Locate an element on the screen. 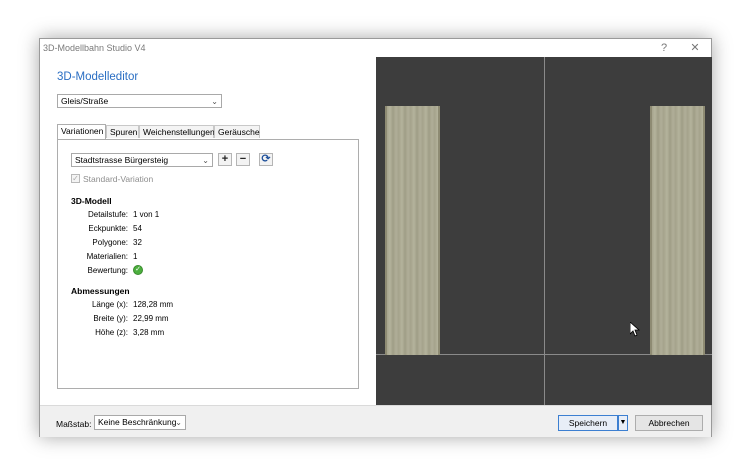 Image resolution: width=750 pixels, height=475 pixels. polygons-label: Polygone: is located at coordinates (110, 242).